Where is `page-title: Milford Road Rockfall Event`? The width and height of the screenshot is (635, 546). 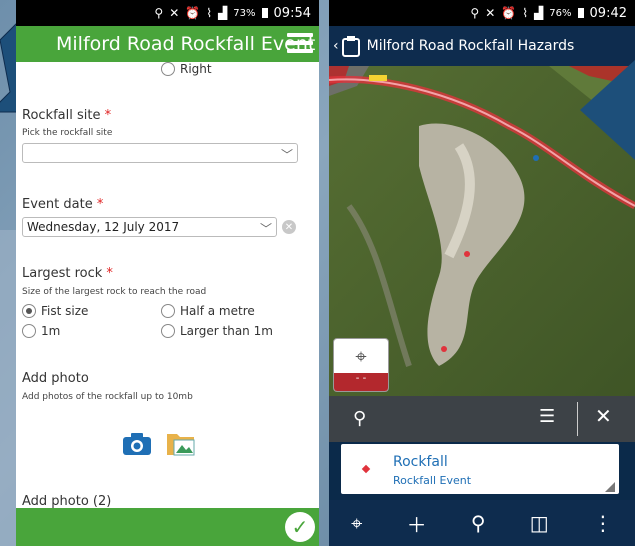 page-title: Milford Road Rockfall Event is located at coordinates (186, 44).